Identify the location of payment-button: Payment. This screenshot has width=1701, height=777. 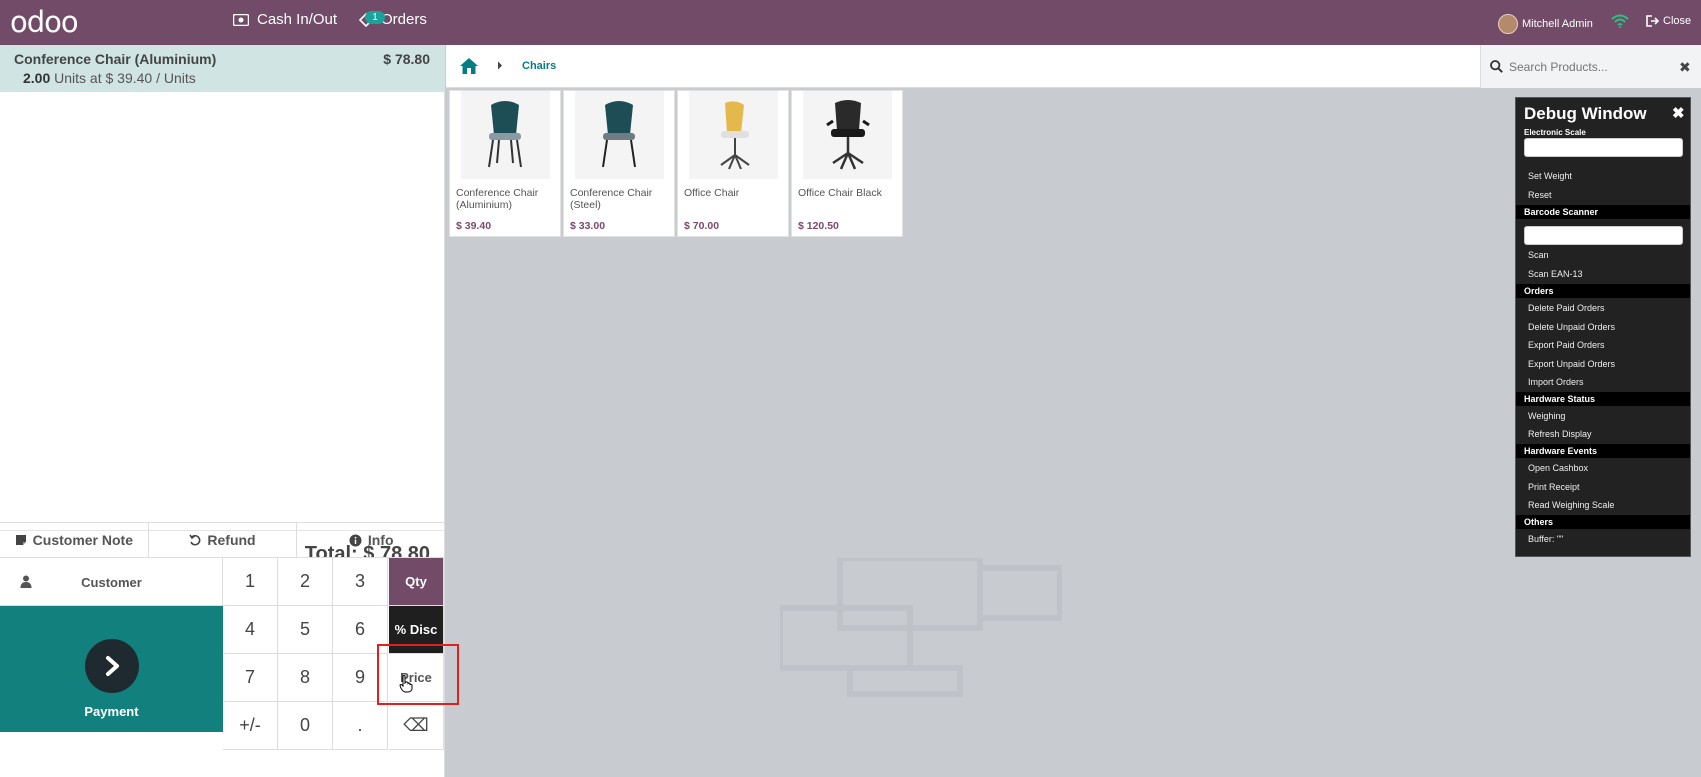
(111, 669).